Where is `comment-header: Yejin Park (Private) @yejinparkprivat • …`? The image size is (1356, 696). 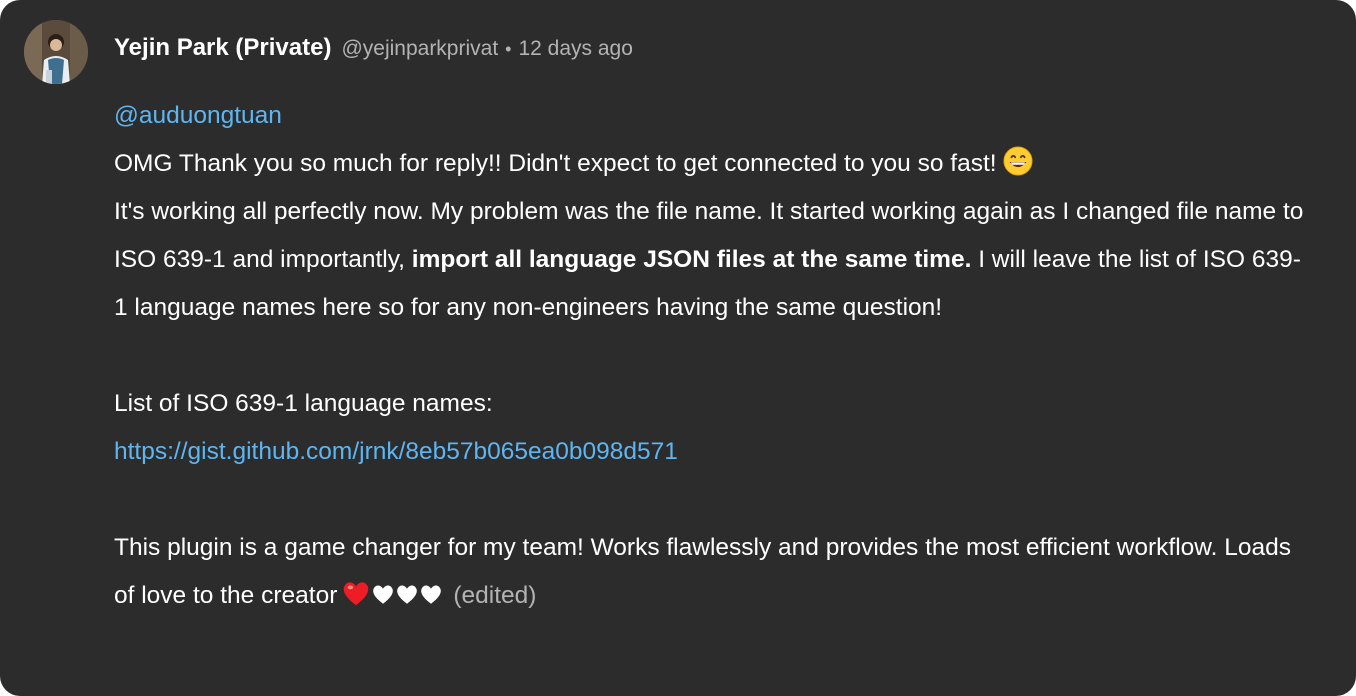
comment-header: Yejin Park (Private) @yejinparkprivat • … is located at coordinates (373, 48).